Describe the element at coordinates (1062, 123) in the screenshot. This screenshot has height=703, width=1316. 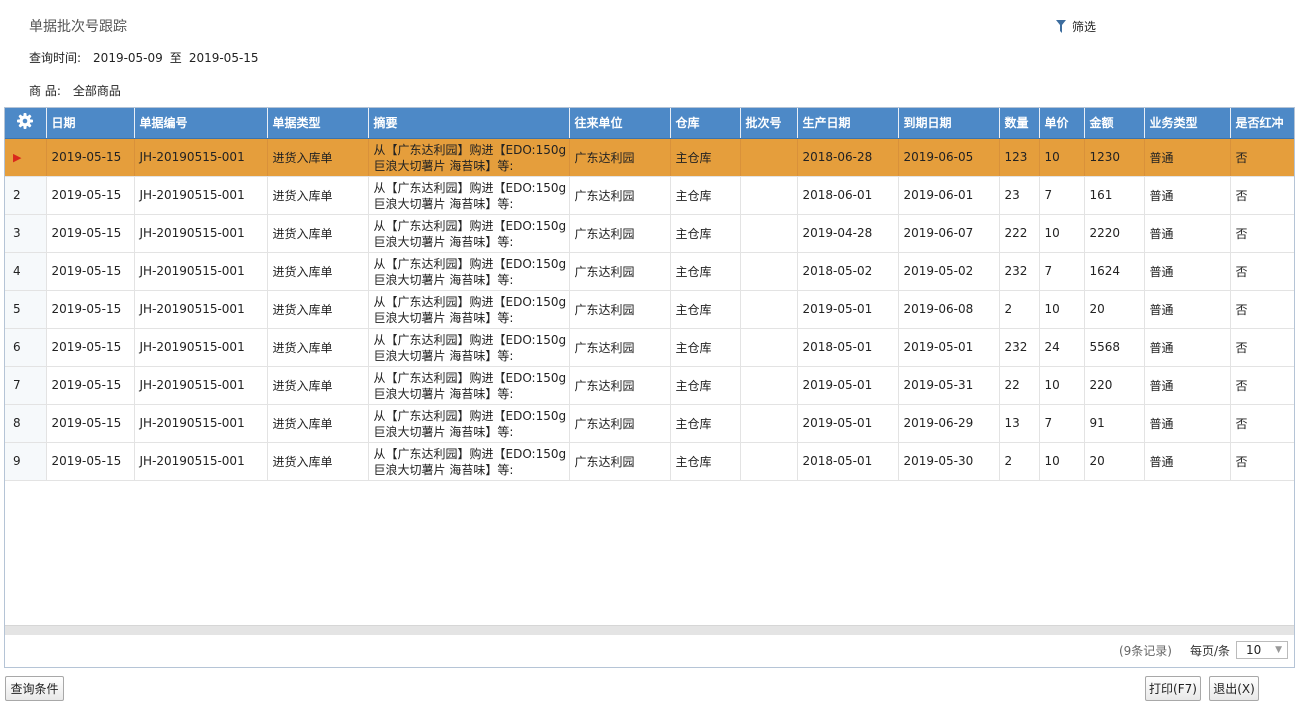
I see `column-header-unit-price: 单价` at that location.